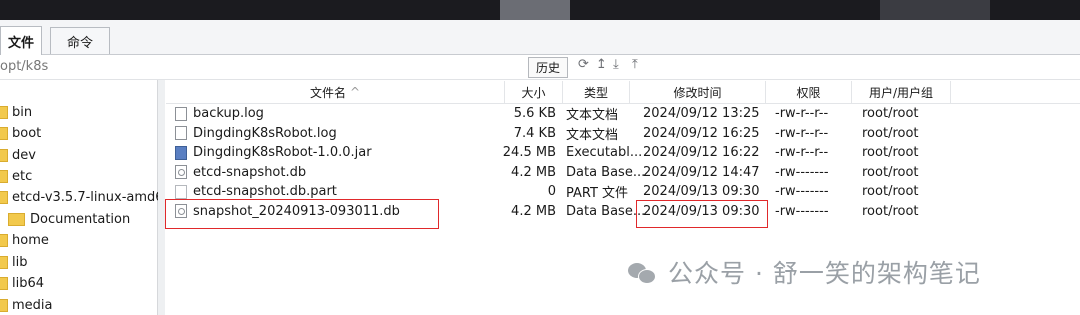 This screenshot has height=315, width=1080. Describe the element at coordinates (18, 155) in the screenshot. I see `tree-item-dev: dev` at that location.